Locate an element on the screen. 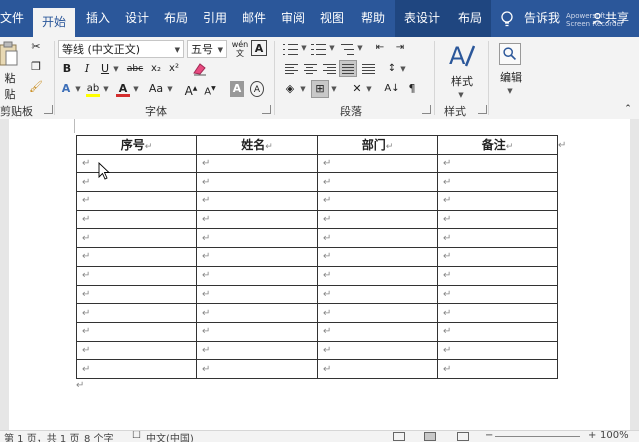 This screenshot has height=442, width=639. header-cell-dept: 部门↵ is located at coordinates (377, 145).